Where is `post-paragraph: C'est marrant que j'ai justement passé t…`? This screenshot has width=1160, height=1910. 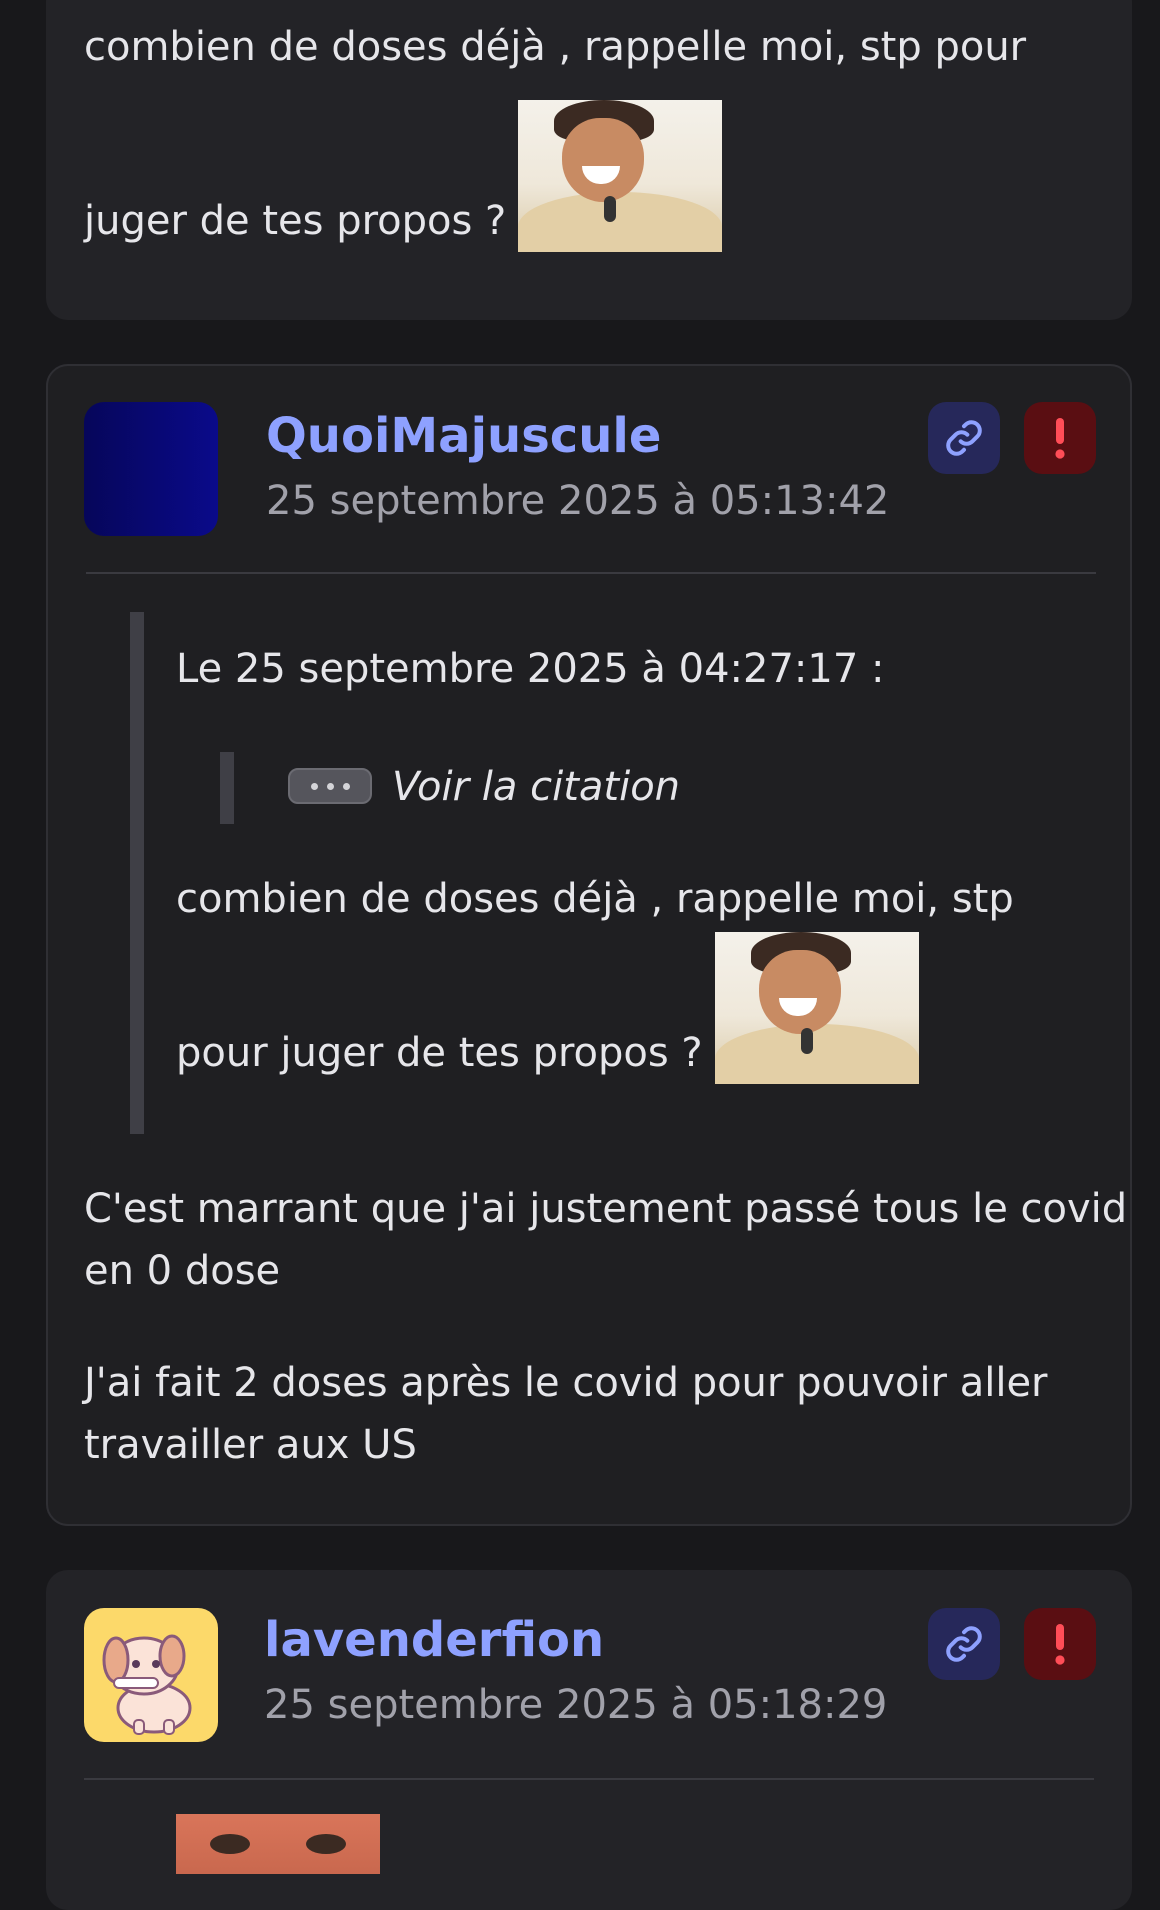
post-paragraph: C'est marrant que j'ai justement passé t… is located at coordinates (606, 1240).